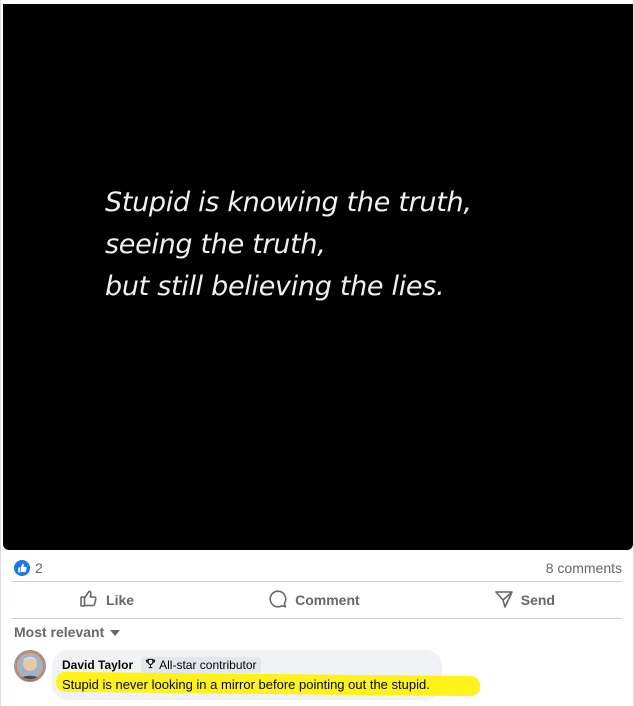  I want to click on thumbs-up-icon, so click(89, 600).